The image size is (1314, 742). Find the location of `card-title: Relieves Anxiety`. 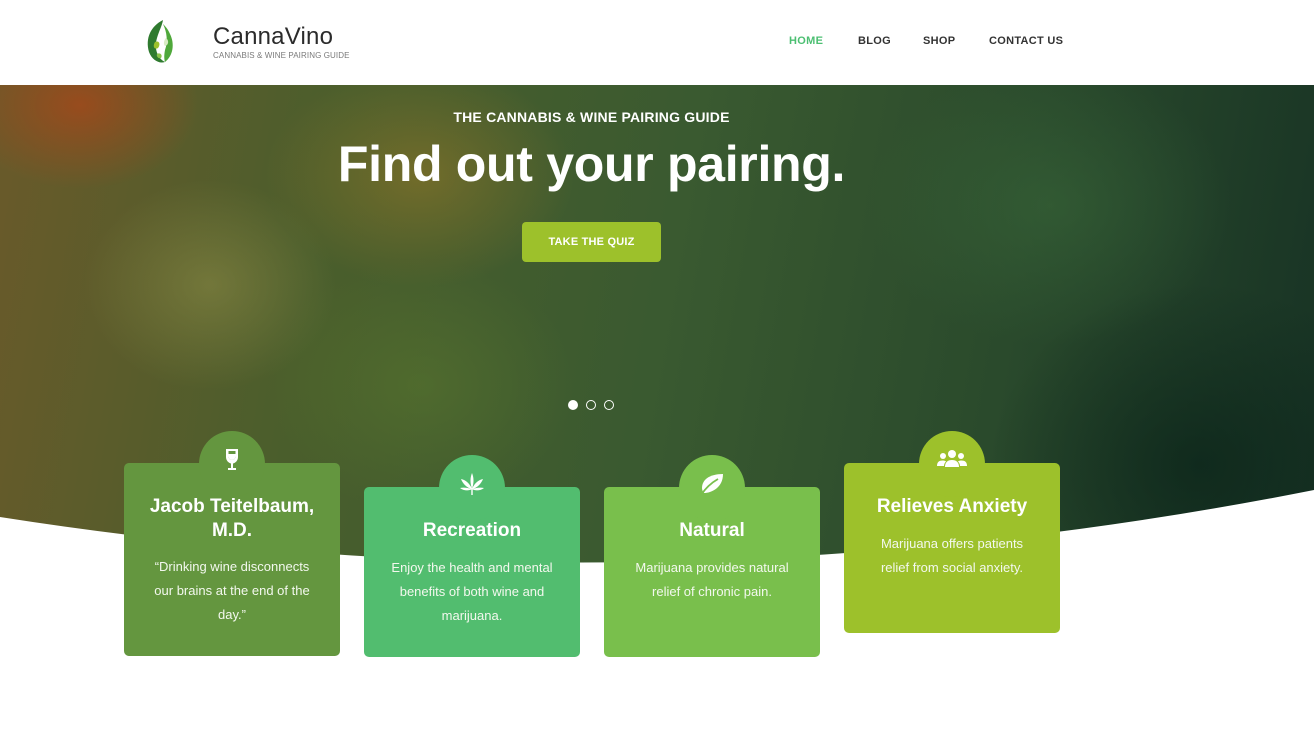

card-title: Relieves Anxiety is located at coordinates (952, 506).